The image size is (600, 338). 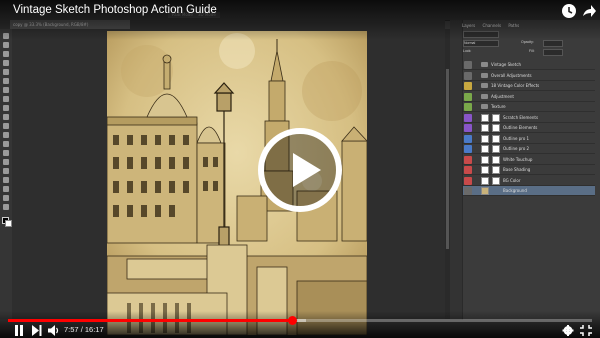 What do you see at coordinates (6, 162) in the screenshot?
I see `pen-tool-icon` at bounding box center [6, 162].